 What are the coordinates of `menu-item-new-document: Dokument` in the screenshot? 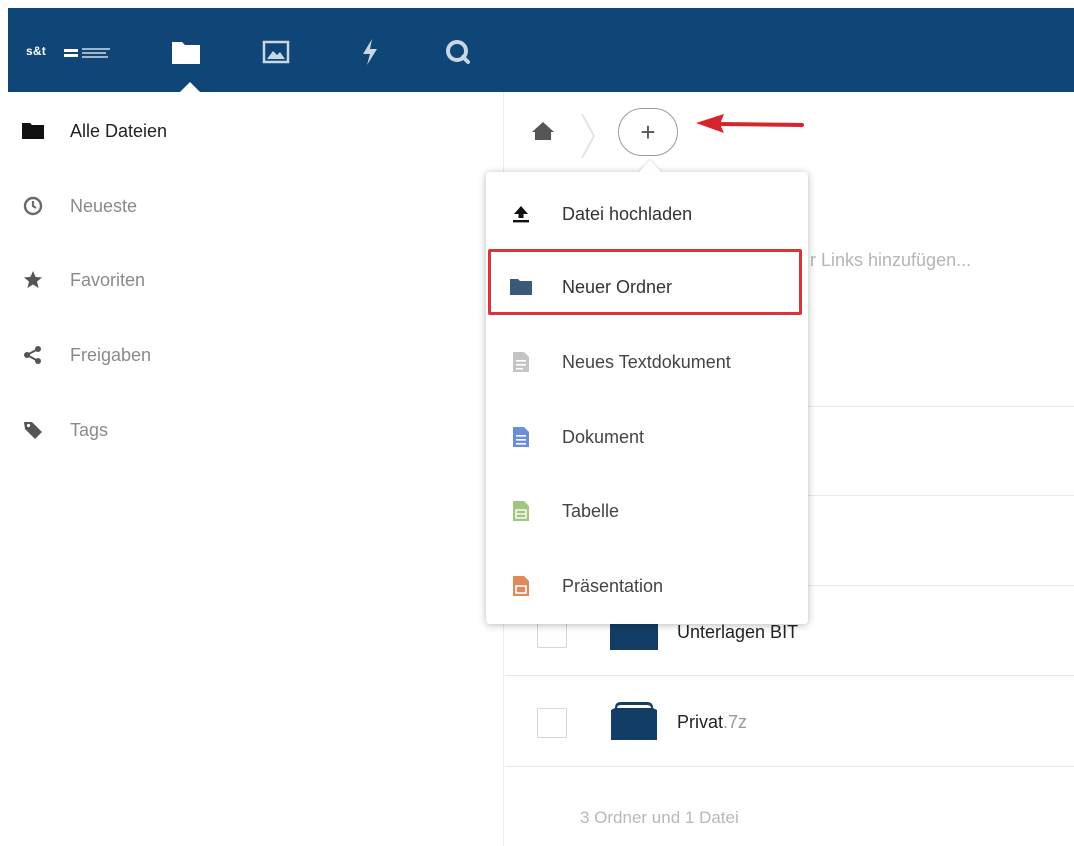 It's located at (647, 437).